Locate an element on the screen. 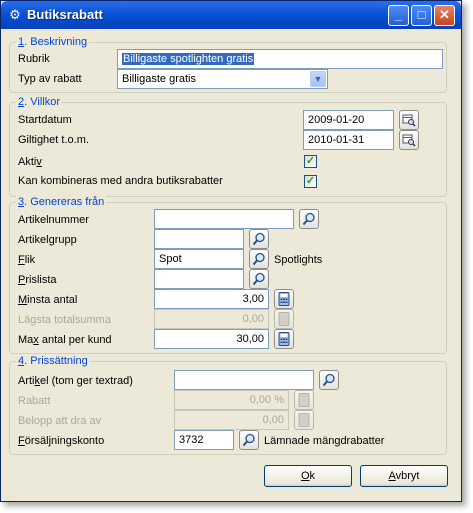 The height and width of the screenshot is (513, 473). prislista-label: Prislista is located at coordinates (37, 280).